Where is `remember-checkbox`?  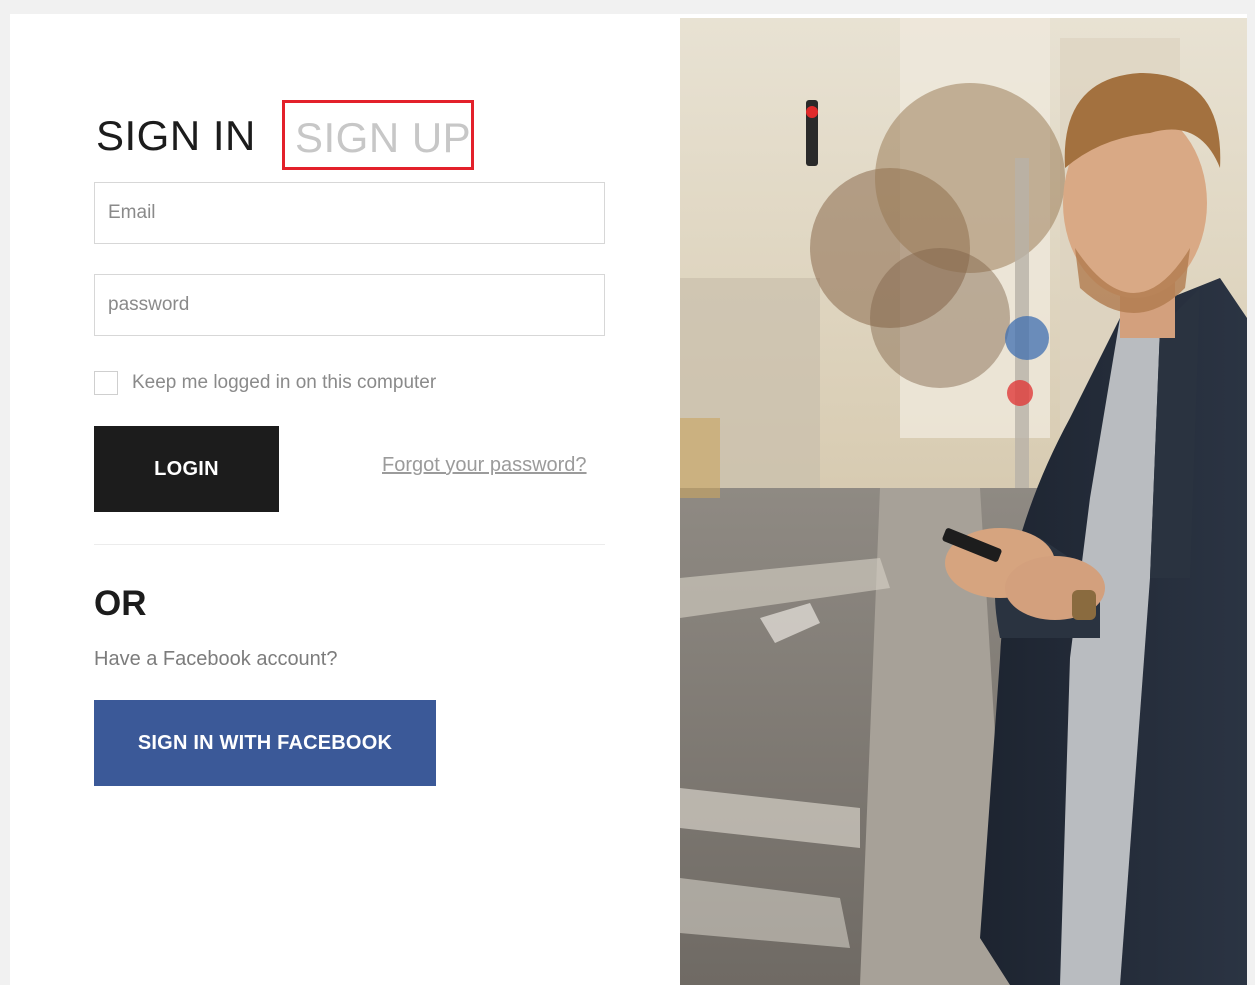 remember-checkbox is located at coordinates (106, 383).